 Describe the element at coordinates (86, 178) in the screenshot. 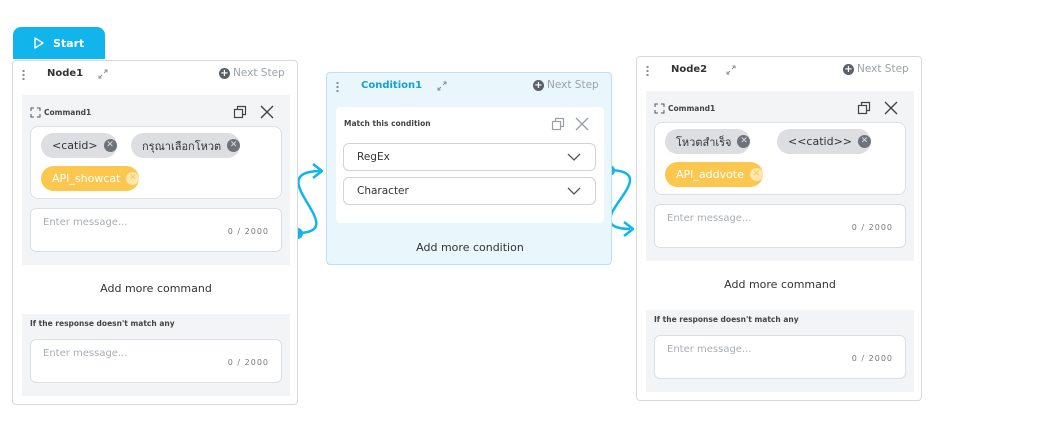

I see `chip-label: API_showcat` at that location.